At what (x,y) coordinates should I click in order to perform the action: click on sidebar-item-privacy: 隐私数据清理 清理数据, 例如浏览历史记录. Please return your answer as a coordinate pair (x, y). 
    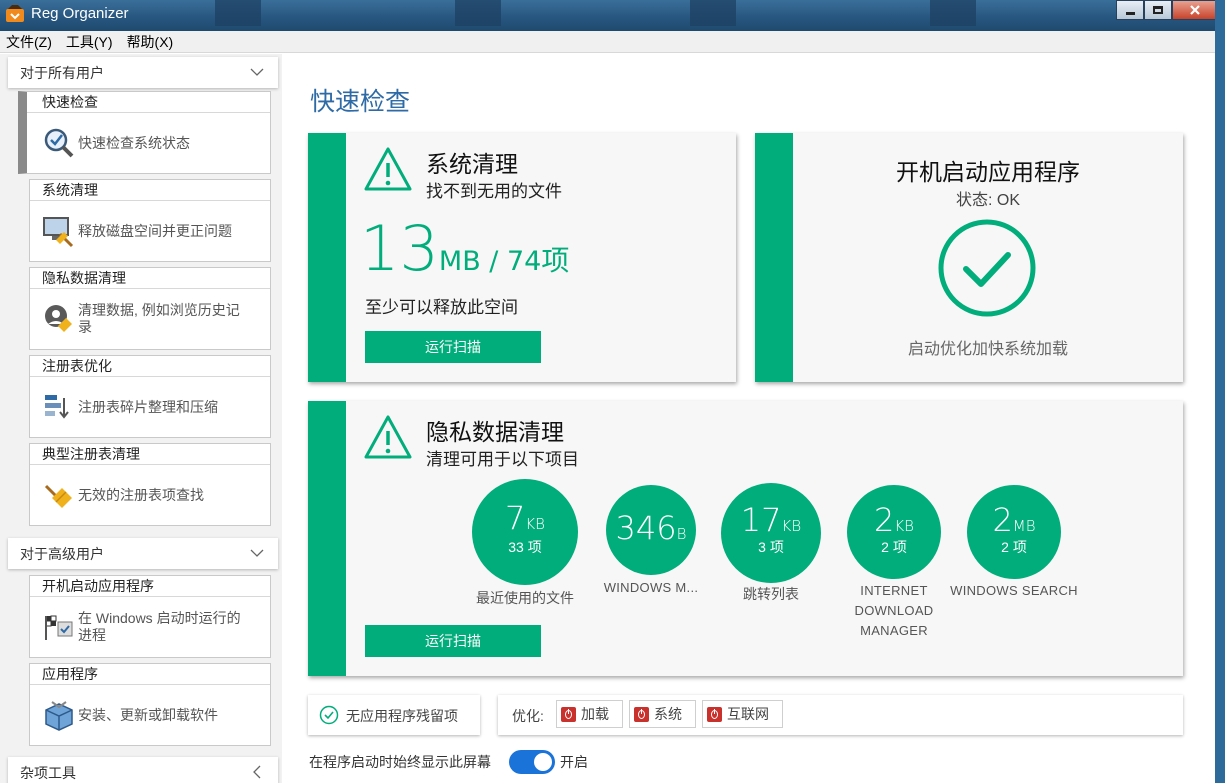
    Looking at the image, I should click on (150, 308).